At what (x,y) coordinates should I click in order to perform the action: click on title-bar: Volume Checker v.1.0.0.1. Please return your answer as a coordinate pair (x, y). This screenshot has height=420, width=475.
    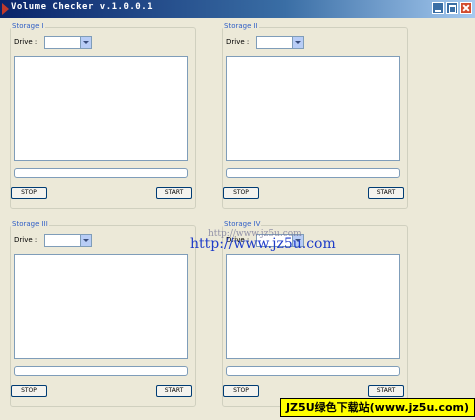
    Looking at the image, I should click on (237, 9).